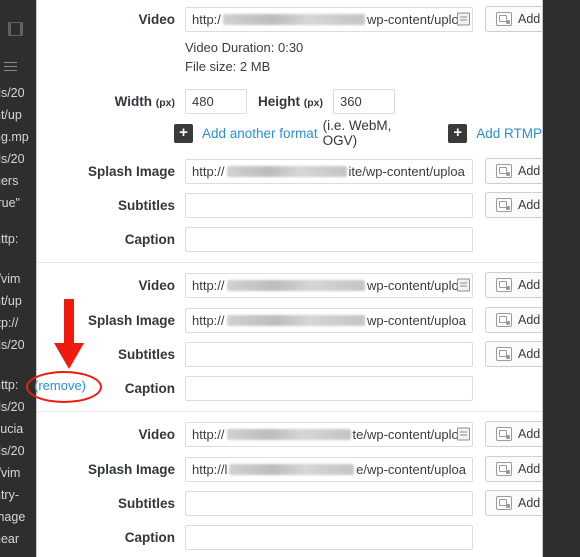  Describe the element at coordinates (60, 385) in the screenshot. I see `remove-link: (remove)` at that location.